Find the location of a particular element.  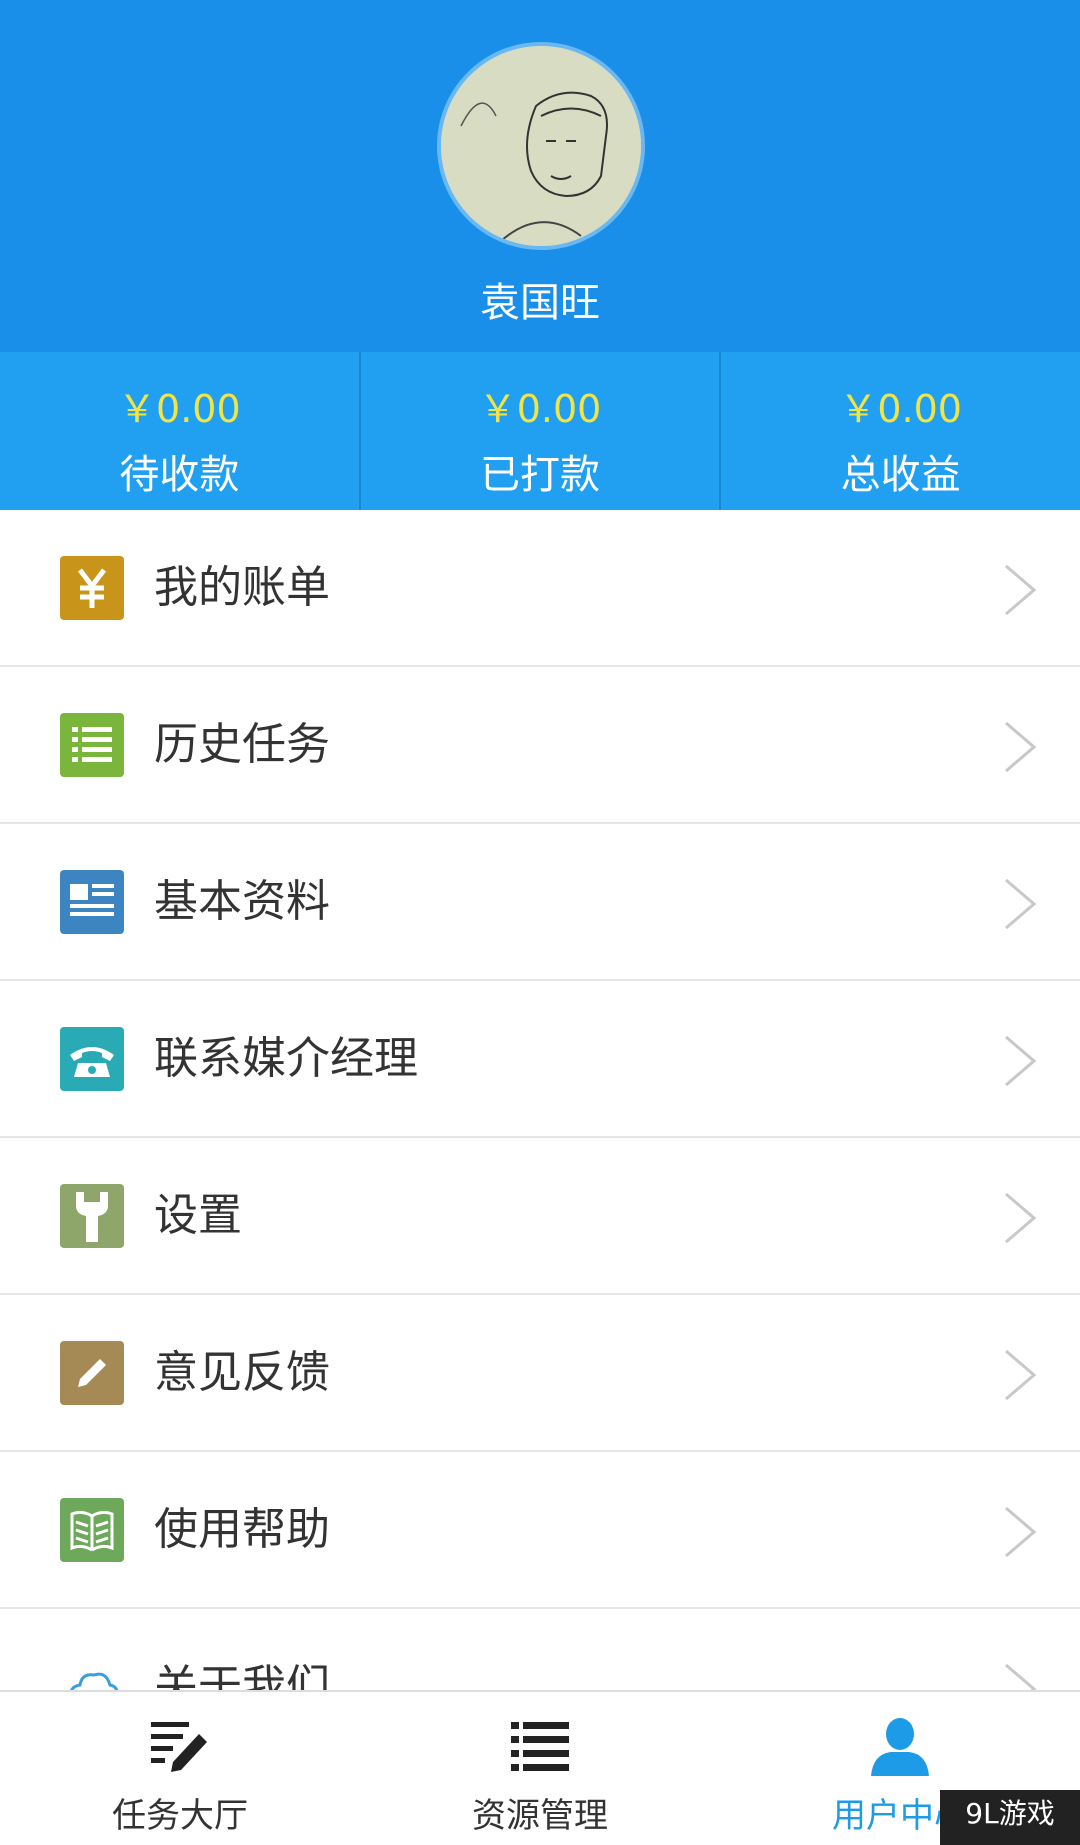

menu-item-label: 设置 is located at coordinates (198, 1215).